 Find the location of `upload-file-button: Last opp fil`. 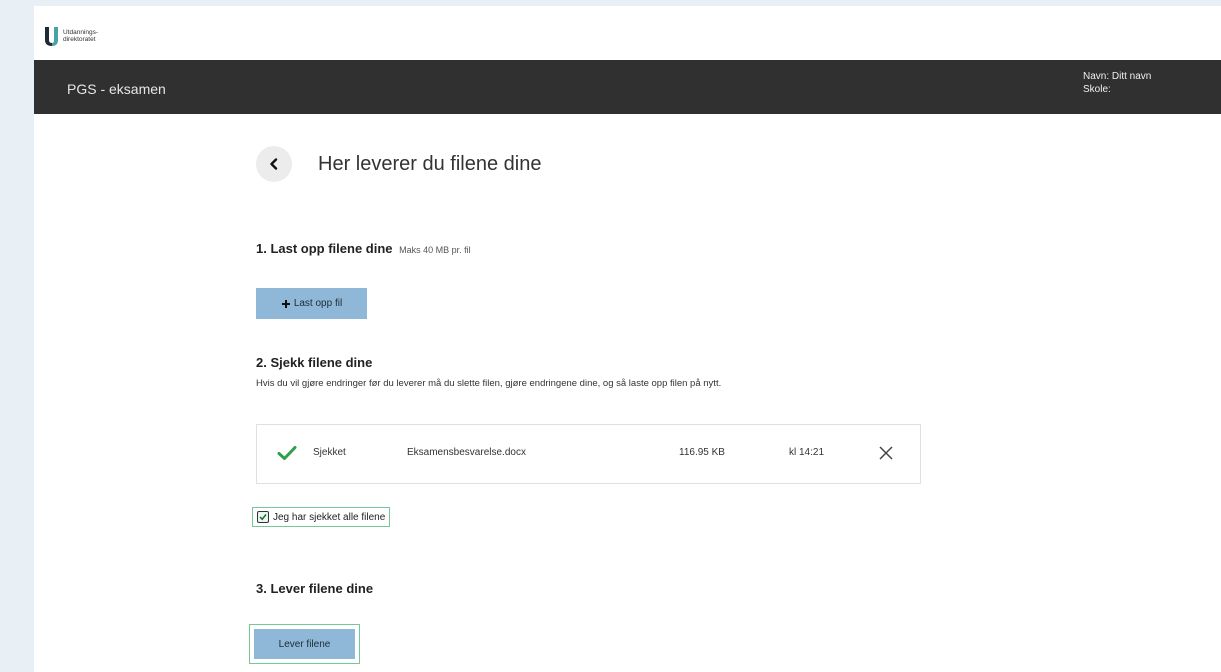

upload-file-button: Last opp fil is located at coordinates (311, 303).